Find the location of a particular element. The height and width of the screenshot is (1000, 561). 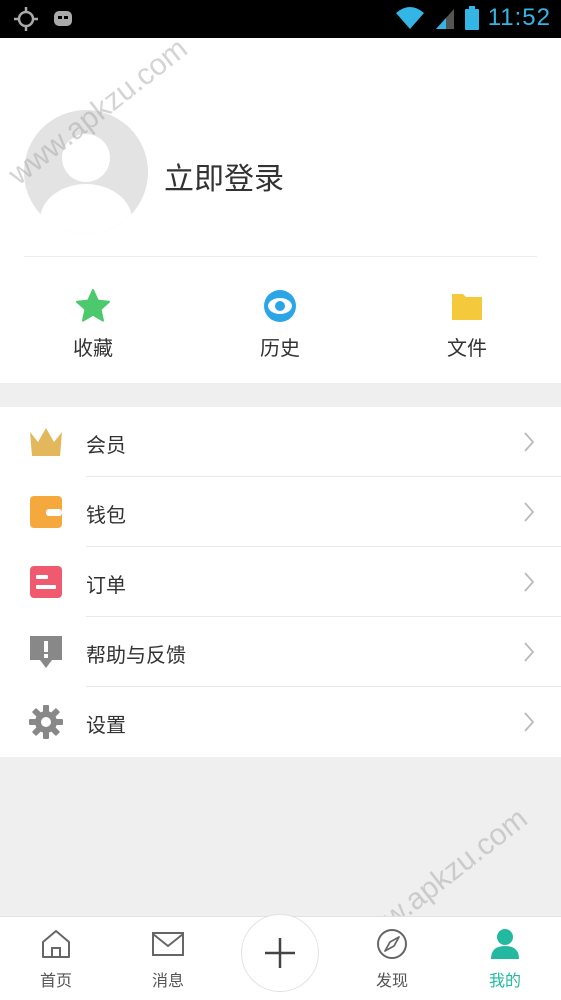

nav-tab-me: 我的 is located at coordinates (505, 959).